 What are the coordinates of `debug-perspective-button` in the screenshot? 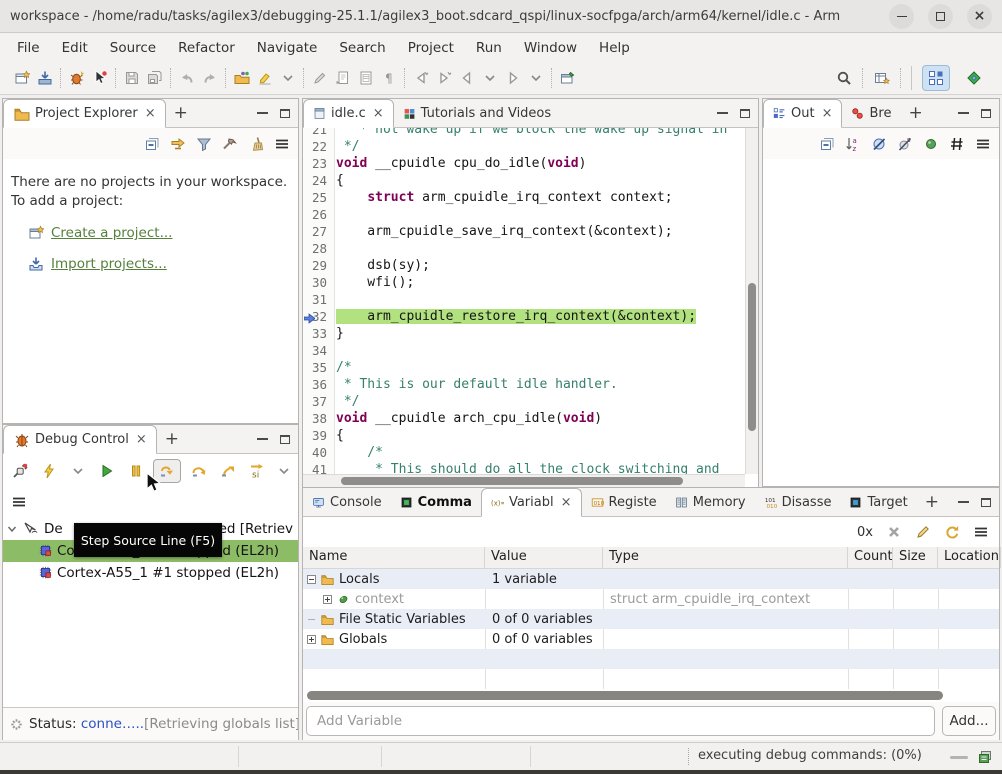 It's located at (936, 78).